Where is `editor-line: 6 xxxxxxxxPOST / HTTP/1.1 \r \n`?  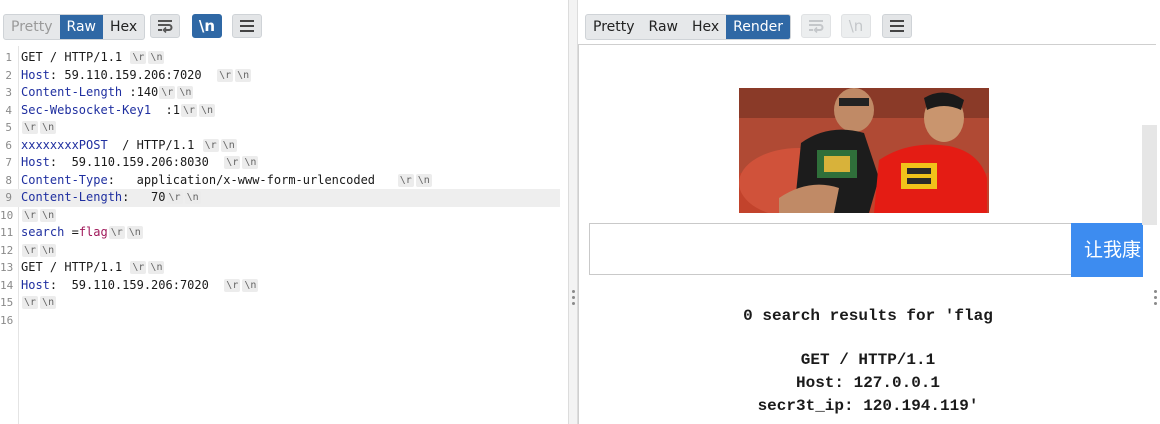
editor-line: 6 xxxxxxxxPOST / HTTP/1.1 \r \n is located at coordinates (280, 146).